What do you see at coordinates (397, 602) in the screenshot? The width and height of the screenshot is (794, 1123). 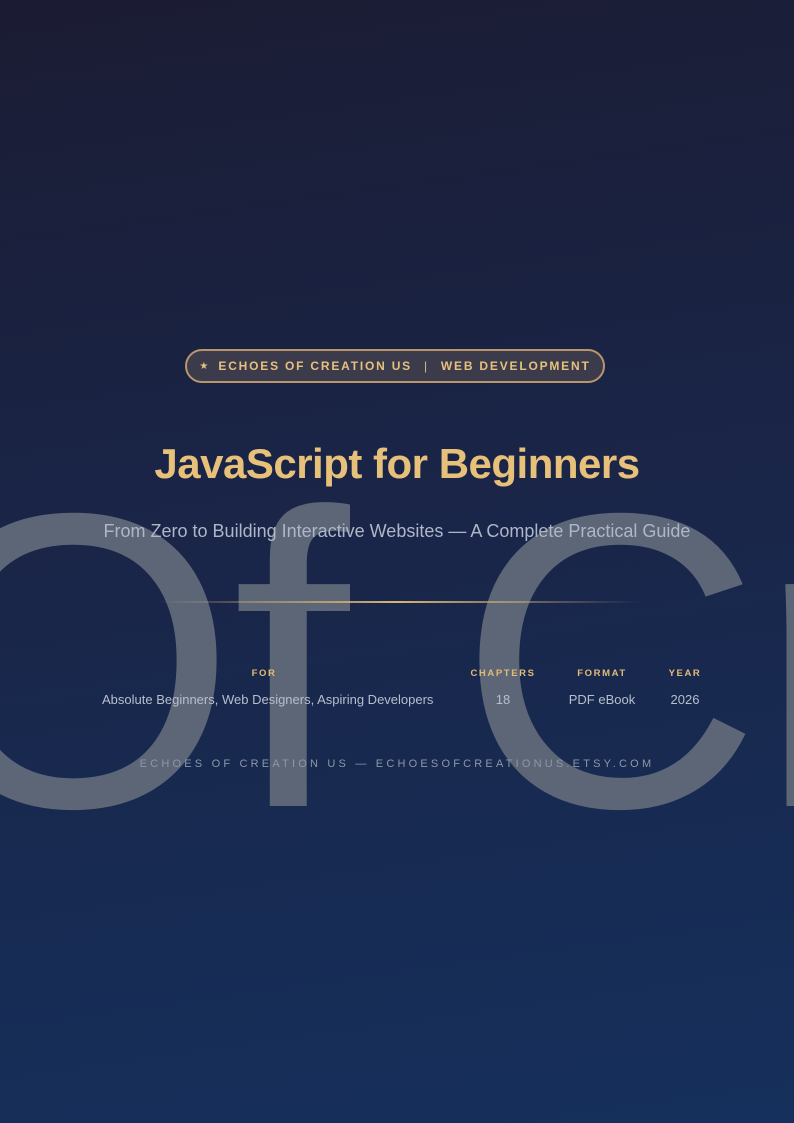 I see `divider-line` at bounding box center [397, 602].